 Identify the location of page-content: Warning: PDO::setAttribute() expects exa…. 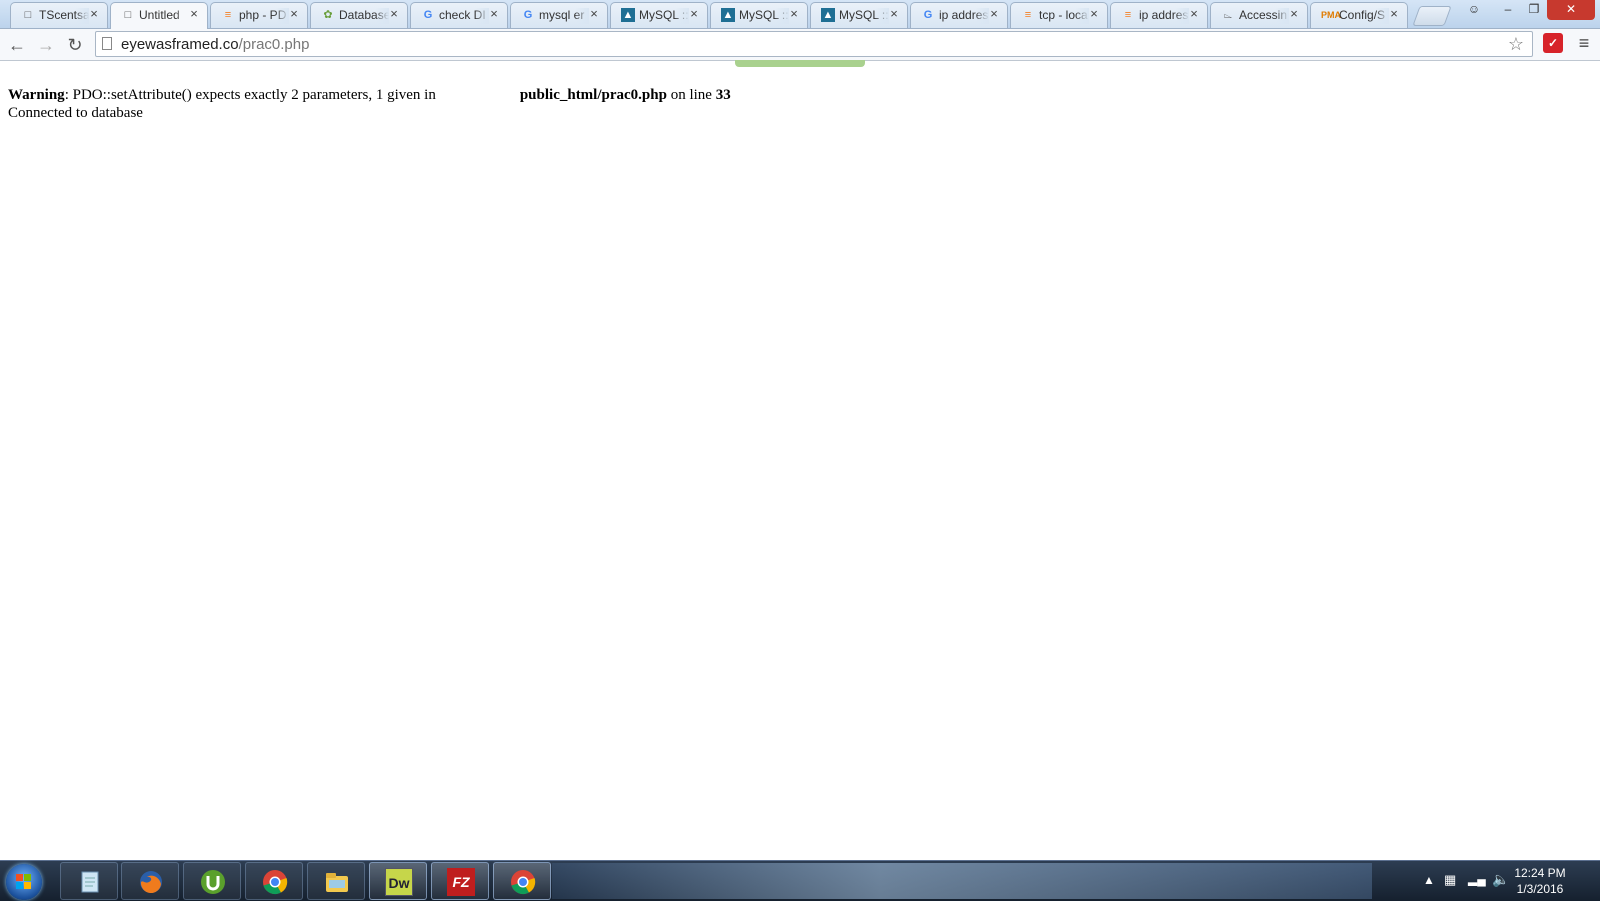
(369, 104).